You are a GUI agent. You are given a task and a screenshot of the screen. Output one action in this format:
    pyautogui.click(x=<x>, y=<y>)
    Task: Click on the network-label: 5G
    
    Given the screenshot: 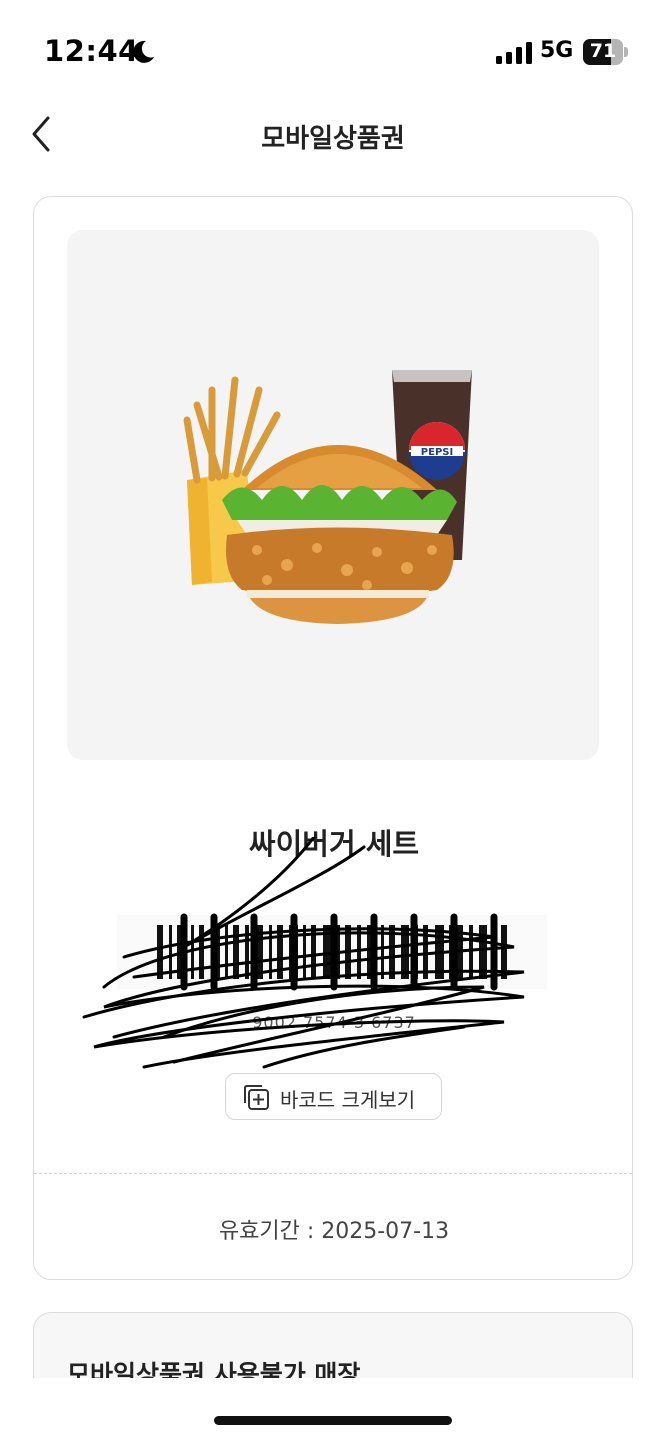 What is the action you would take?
    pyautogui.click(x=557, y=50)
    